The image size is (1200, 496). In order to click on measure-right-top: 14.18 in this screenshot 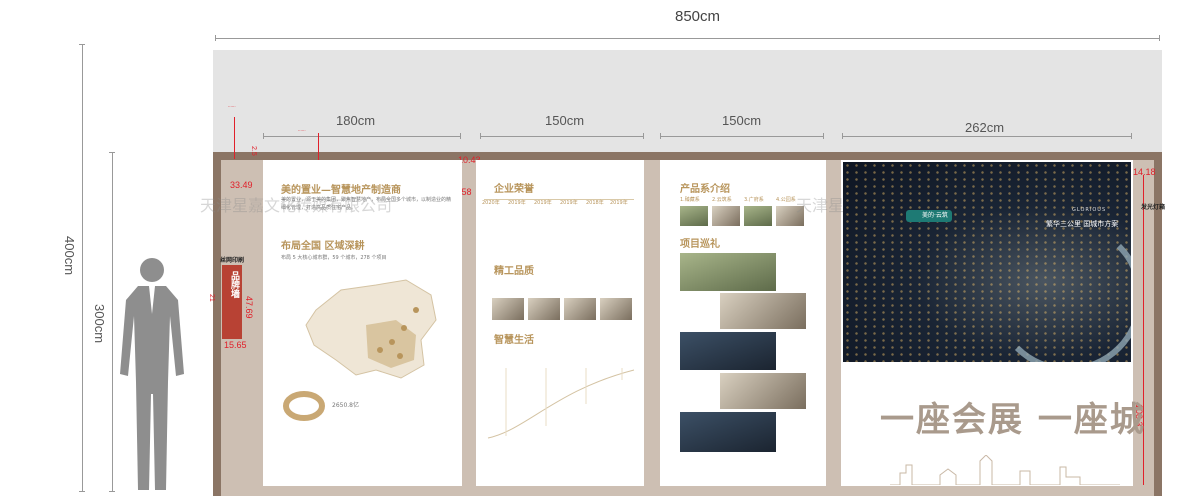, I will do `click(1144, 172)`.